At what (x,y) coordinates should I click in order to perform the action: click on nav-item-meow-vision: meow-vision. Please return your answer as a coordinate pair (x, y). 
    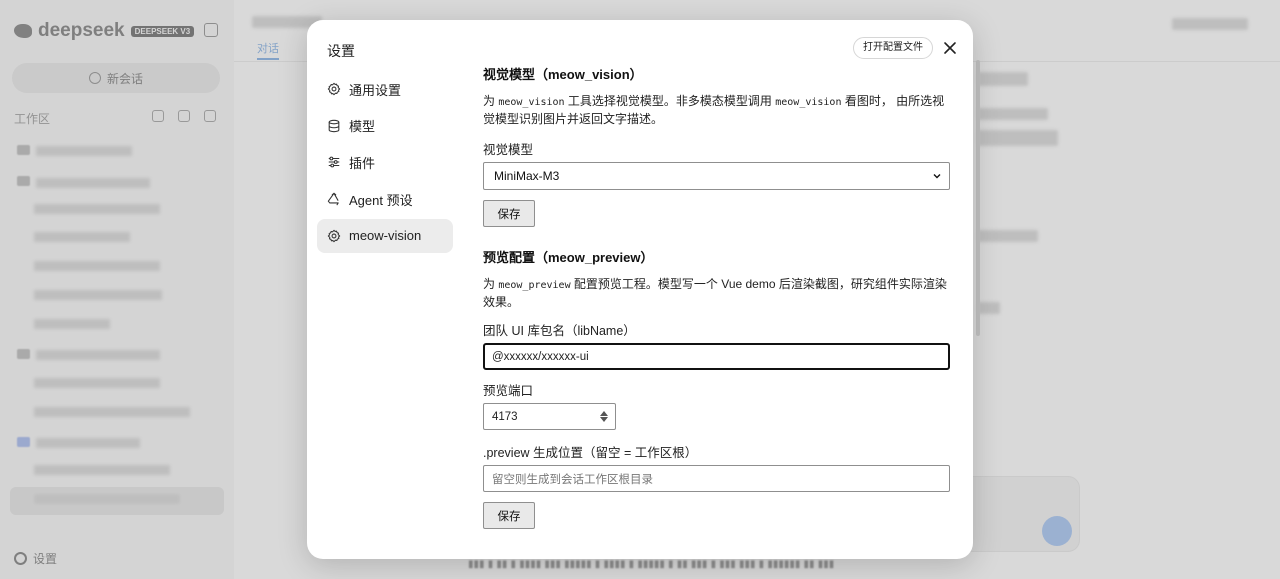
    Looking at the image, I should click on (385, 235).